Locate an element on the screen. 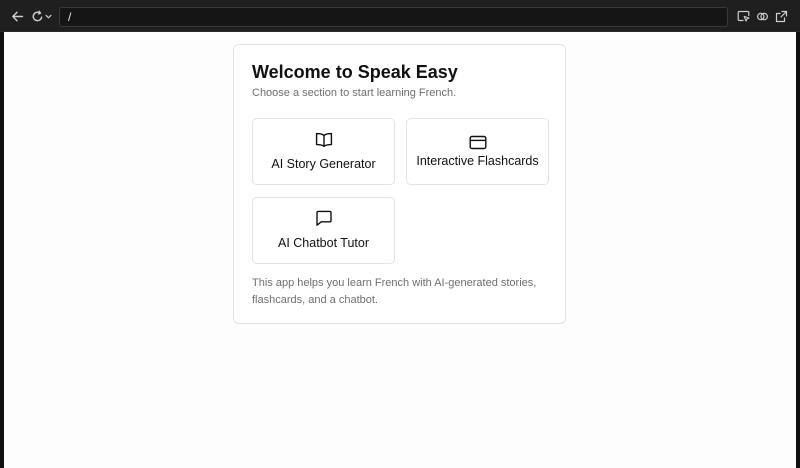 Image resolution: width=800 pixels, height=468 pixels. url-bar: / is located at coordinates (393, 17).